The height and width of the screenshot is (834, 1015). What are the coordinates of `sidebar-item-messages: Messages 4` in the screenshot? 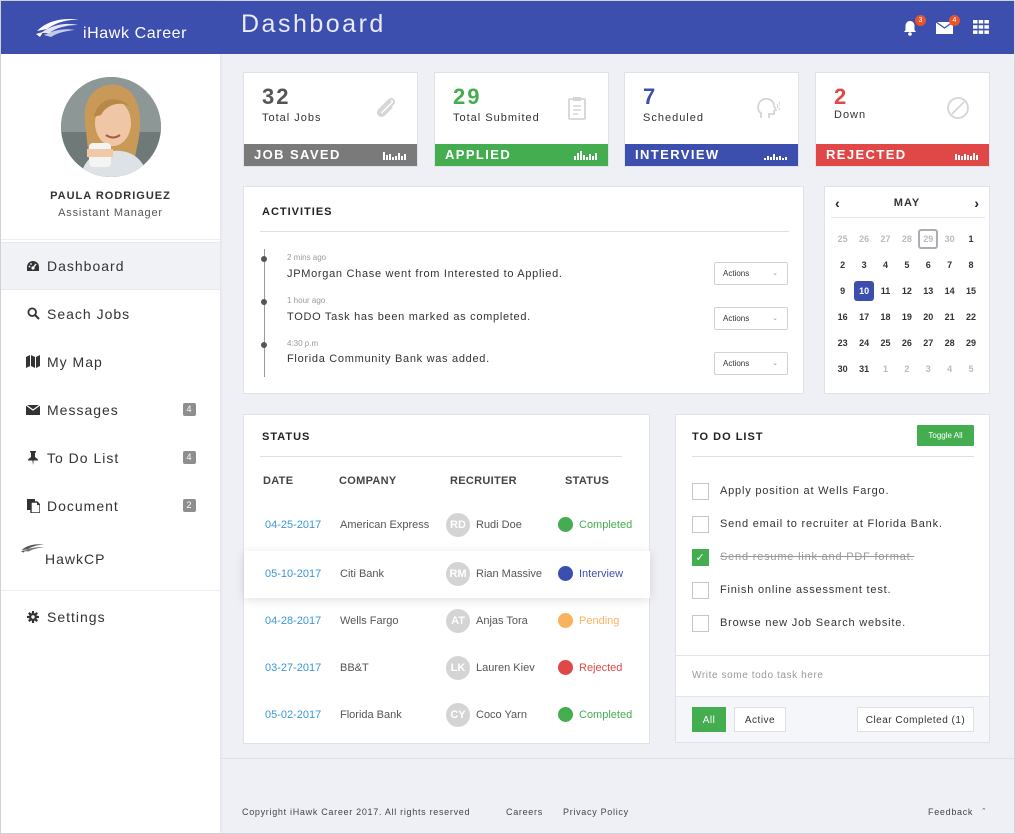 It's located at (110, 410).